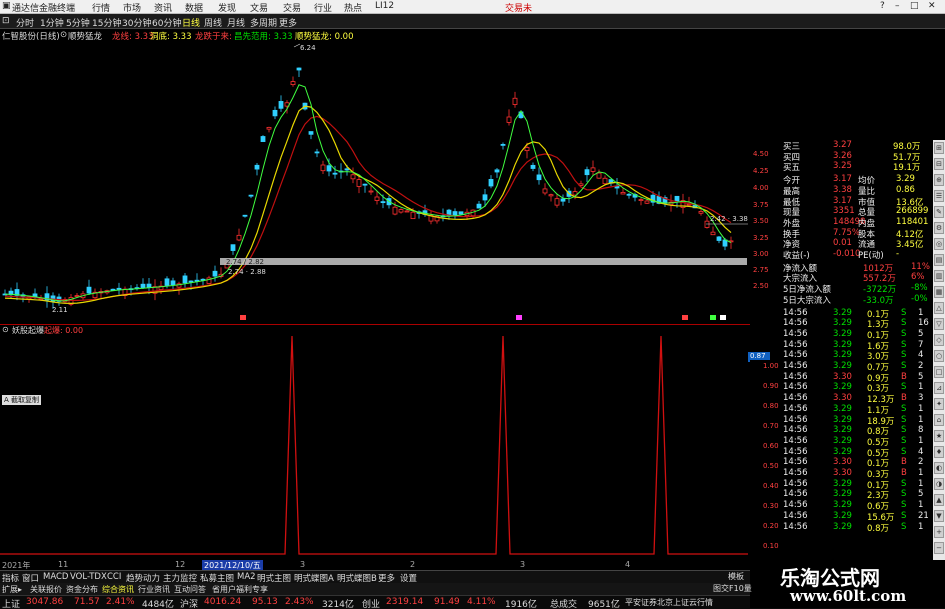 This screenshot has width=945, height=609. What do you see at coordinates (807, 300) in the screenshot?
I see `flow-label: 5日大宗流入` at bounding box center [807, 300].